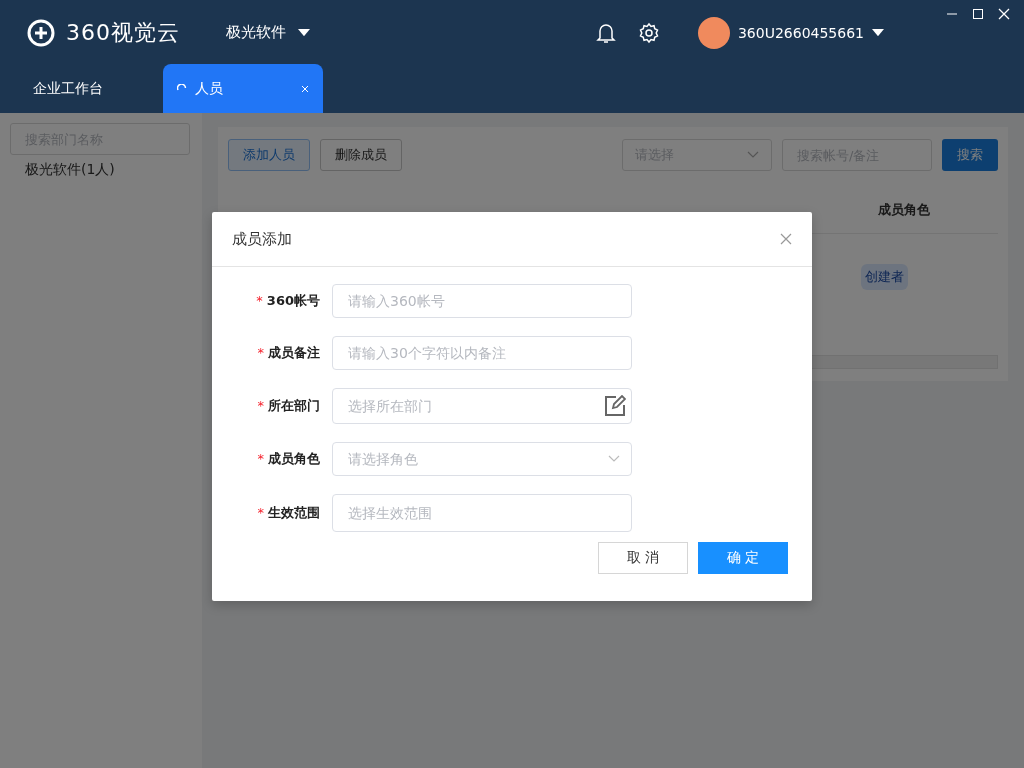 This screenshot has height=768, width=1024. What do you see at coordinates (288, 459) in the screenshot?
I see `field-label: * 成员角色` at bounding box center [288, 459].